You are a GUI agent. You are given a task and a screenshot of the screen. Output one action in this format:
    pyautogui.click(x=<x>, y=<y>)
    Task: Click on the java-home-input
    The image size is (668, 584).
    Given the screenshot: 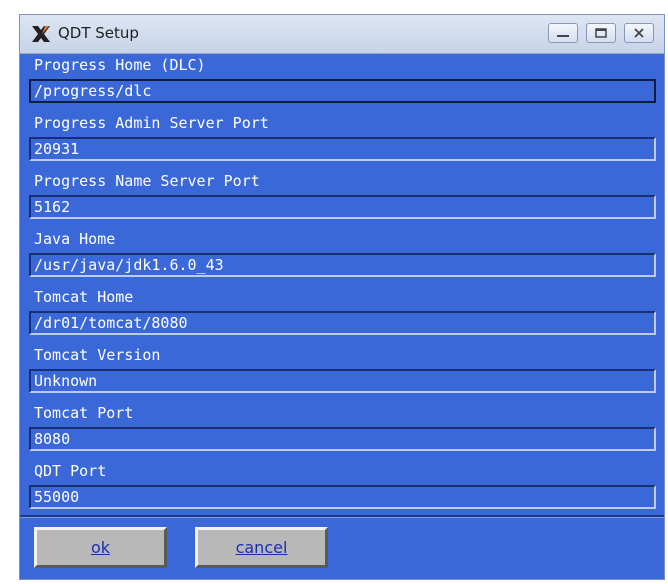 What is the action you would take?
    pyautogui.click(x=342, y=265)
    